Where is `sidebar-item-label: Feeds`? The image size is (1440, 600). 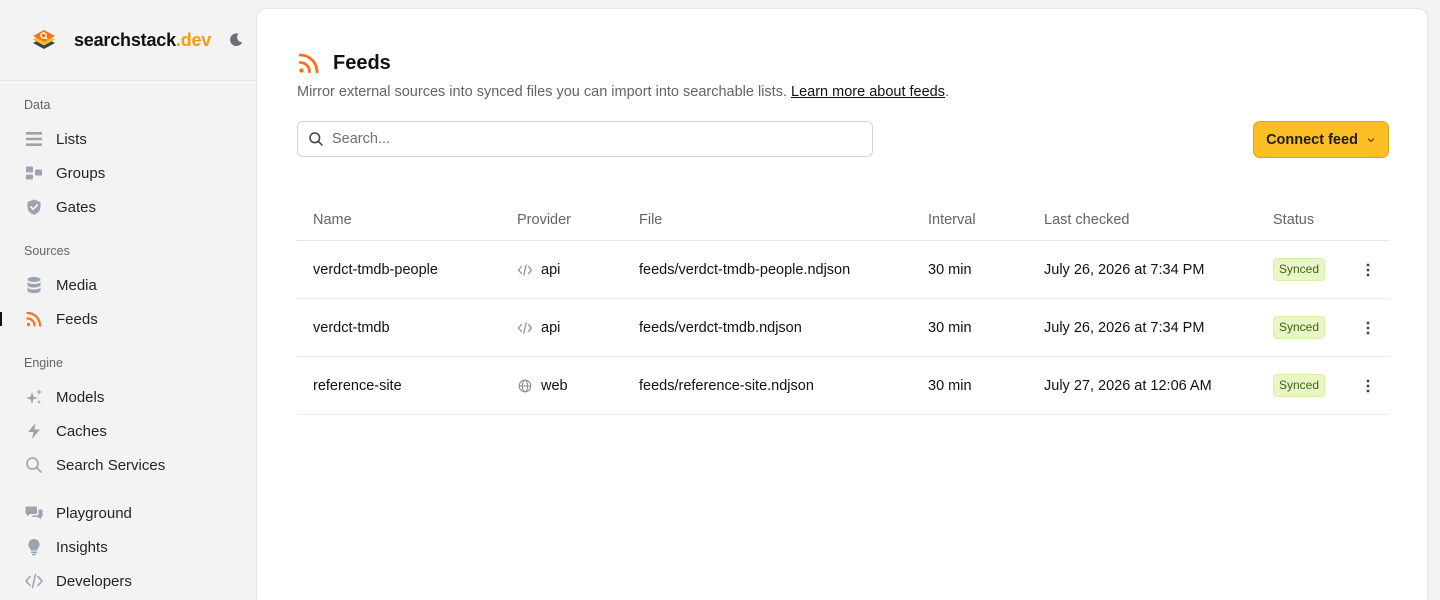
sidebar-item-label: Feeds is located at coordinates (77, 319).